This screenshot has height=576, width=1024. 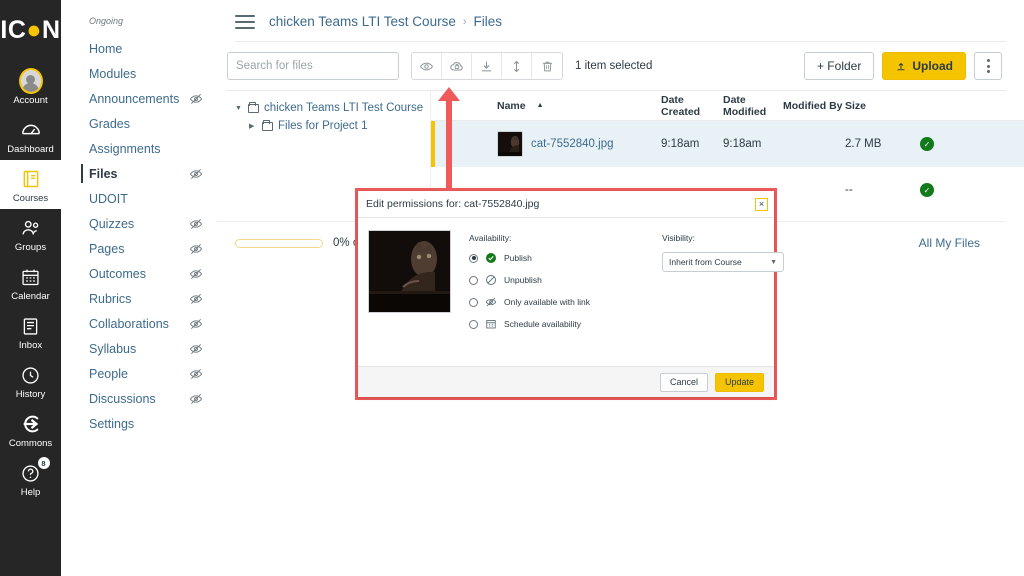 What do you see at coordinates (30, 100) in the screenshot?
I see `global-nav-label: Account` at bounding box center [30, 100].